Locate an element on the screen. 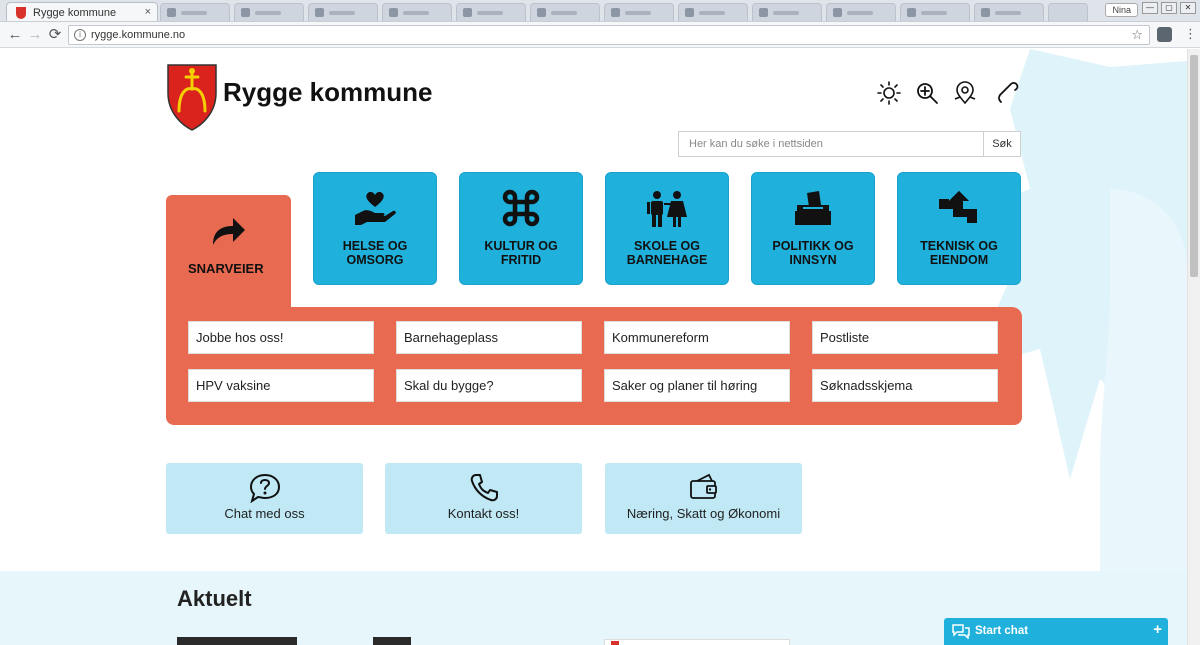 Image resolution: width=1200 pixels, height=645 pixels. ballot-box-icon is located at coordinates (813, 208).